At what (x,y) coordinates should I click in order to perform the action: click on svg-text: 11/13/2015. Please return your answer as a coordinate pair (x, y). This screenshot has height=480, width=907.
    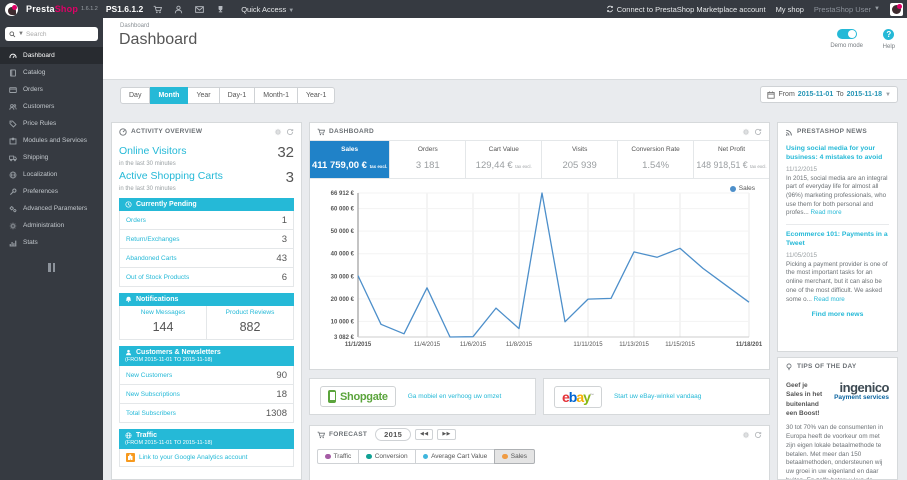
    Looking at the image, I should click on (634, 345).